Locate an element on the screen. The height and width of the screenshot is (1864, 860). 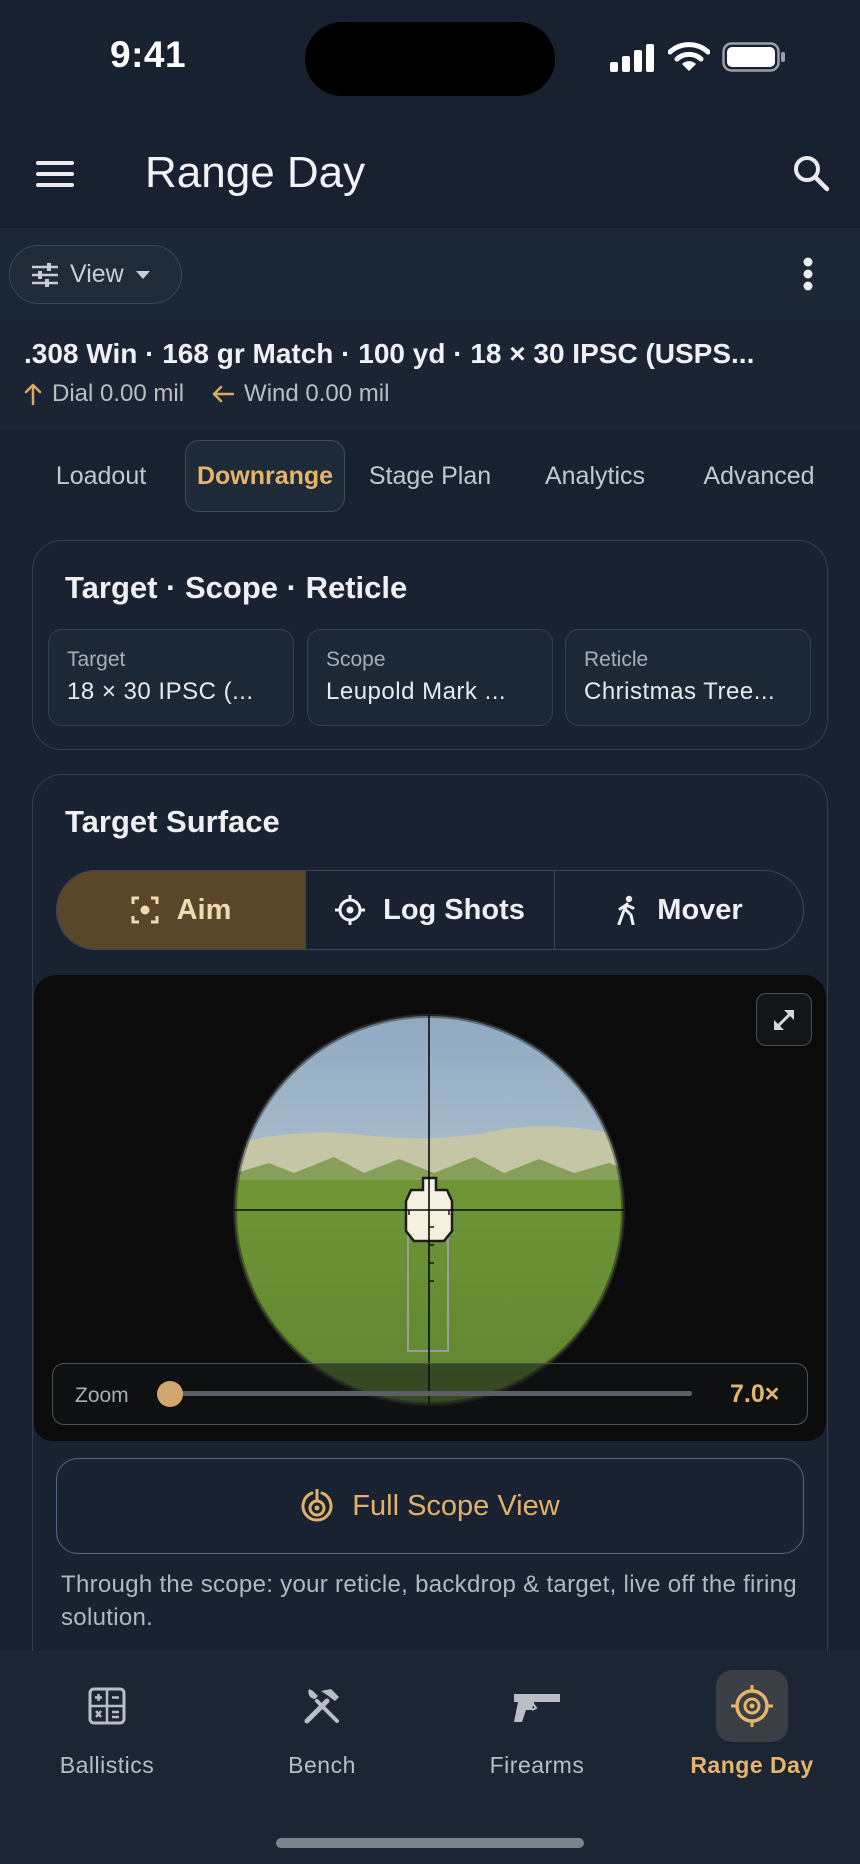
tab-advanced: Advanced is located at coordinates (759, 476).